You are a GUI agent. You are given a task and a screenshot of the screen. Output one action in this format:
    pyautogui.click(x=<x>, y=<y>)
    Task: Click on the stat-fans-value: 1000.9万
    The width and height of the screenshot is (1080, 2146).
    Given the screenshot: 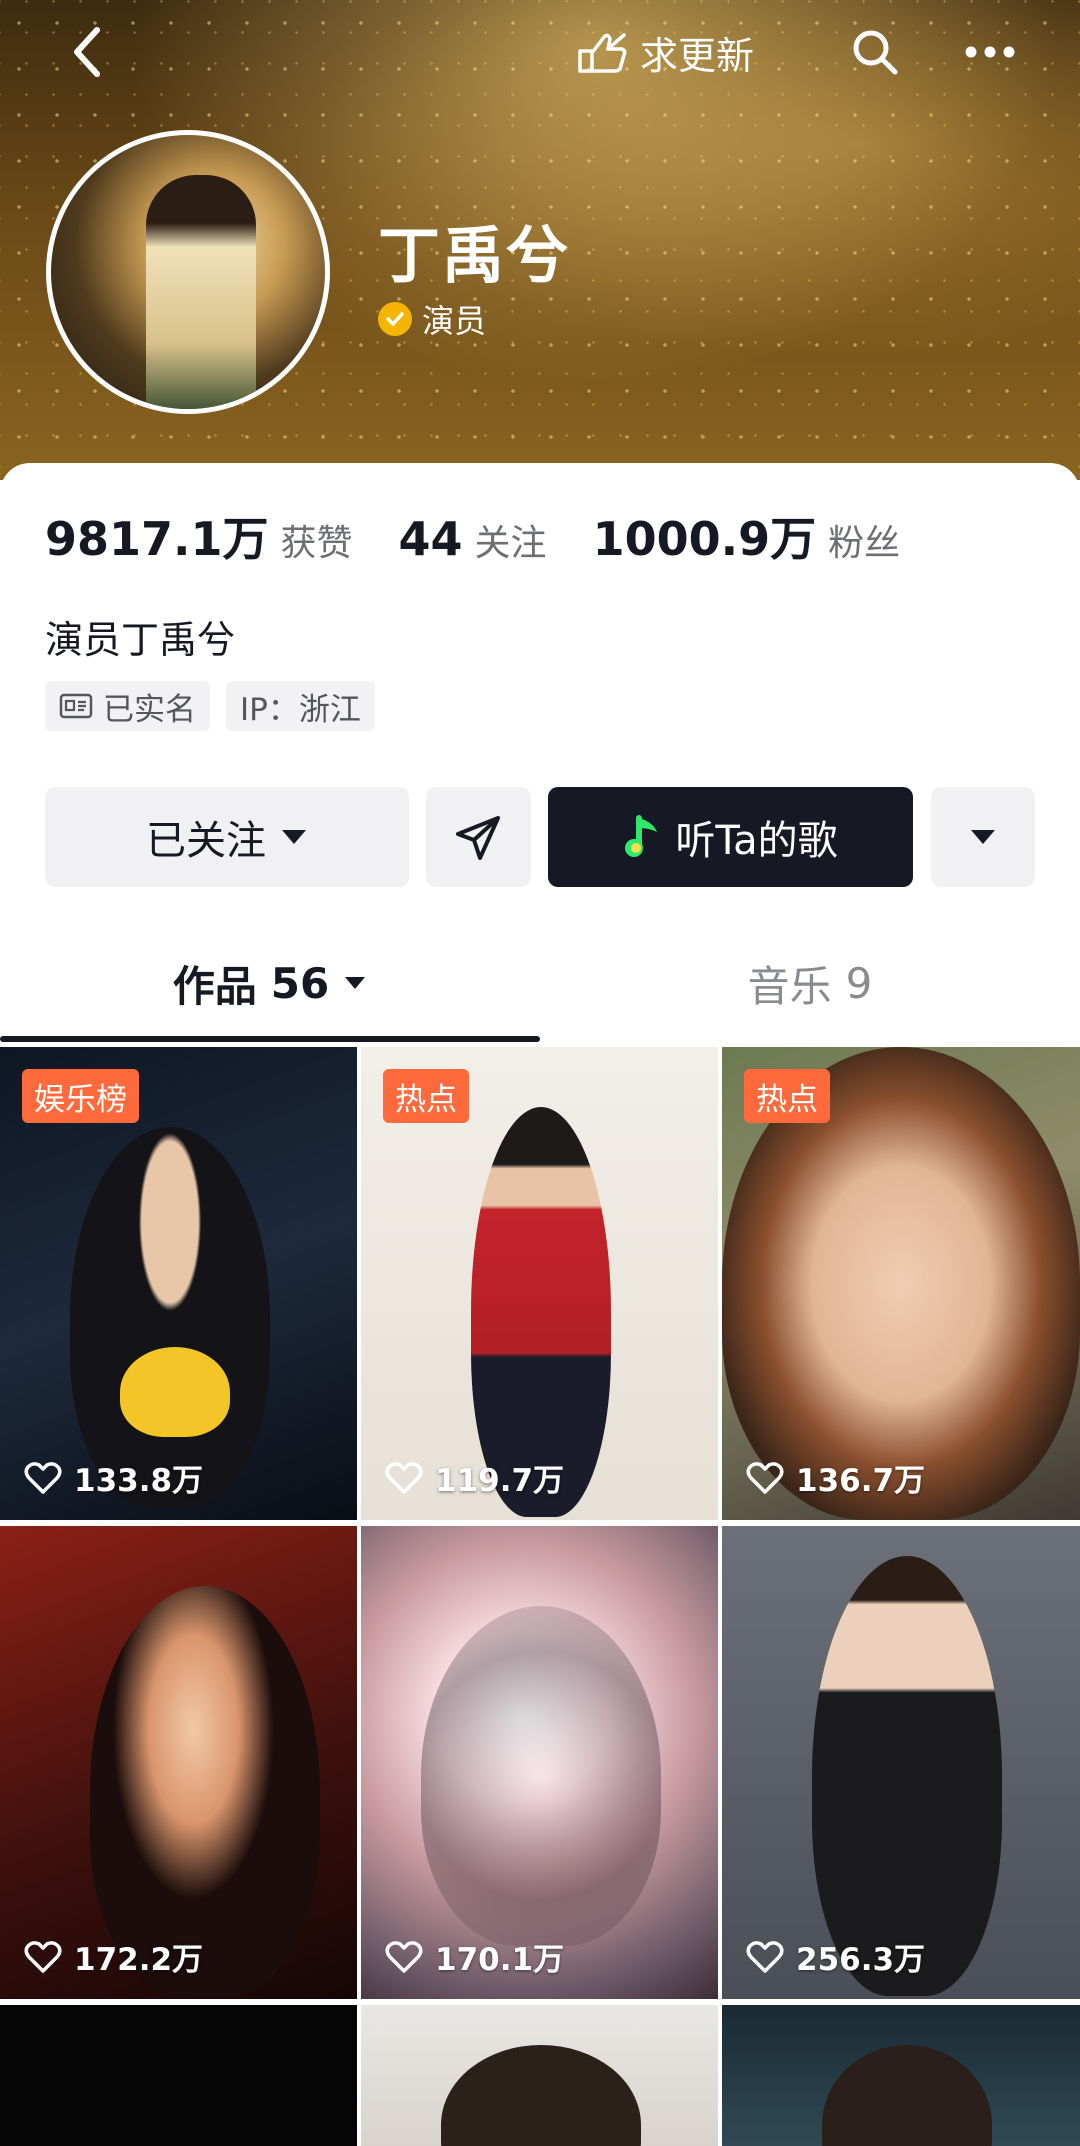 What is the action you would take?
    pyautogui.click(x=704, y=539)
    